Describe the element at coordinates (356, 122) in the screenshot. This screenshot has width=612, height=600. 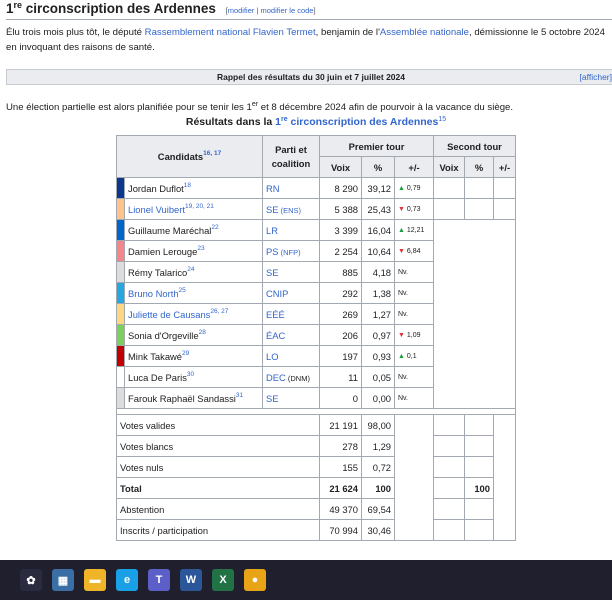
I see `caption-link: 1re circonscription des Ardennes` at that location.